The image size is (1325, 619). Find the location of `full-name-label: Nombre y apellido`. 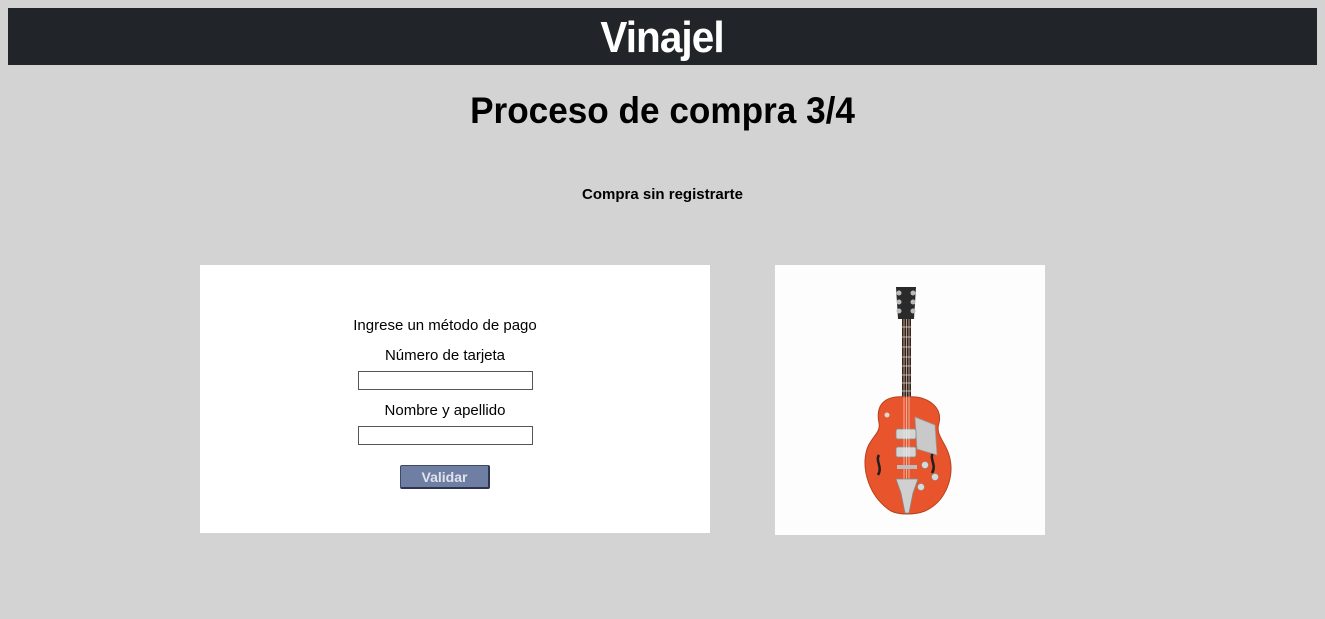

full-name-label: Nombre y apellido is located at coordinates (445, 410).